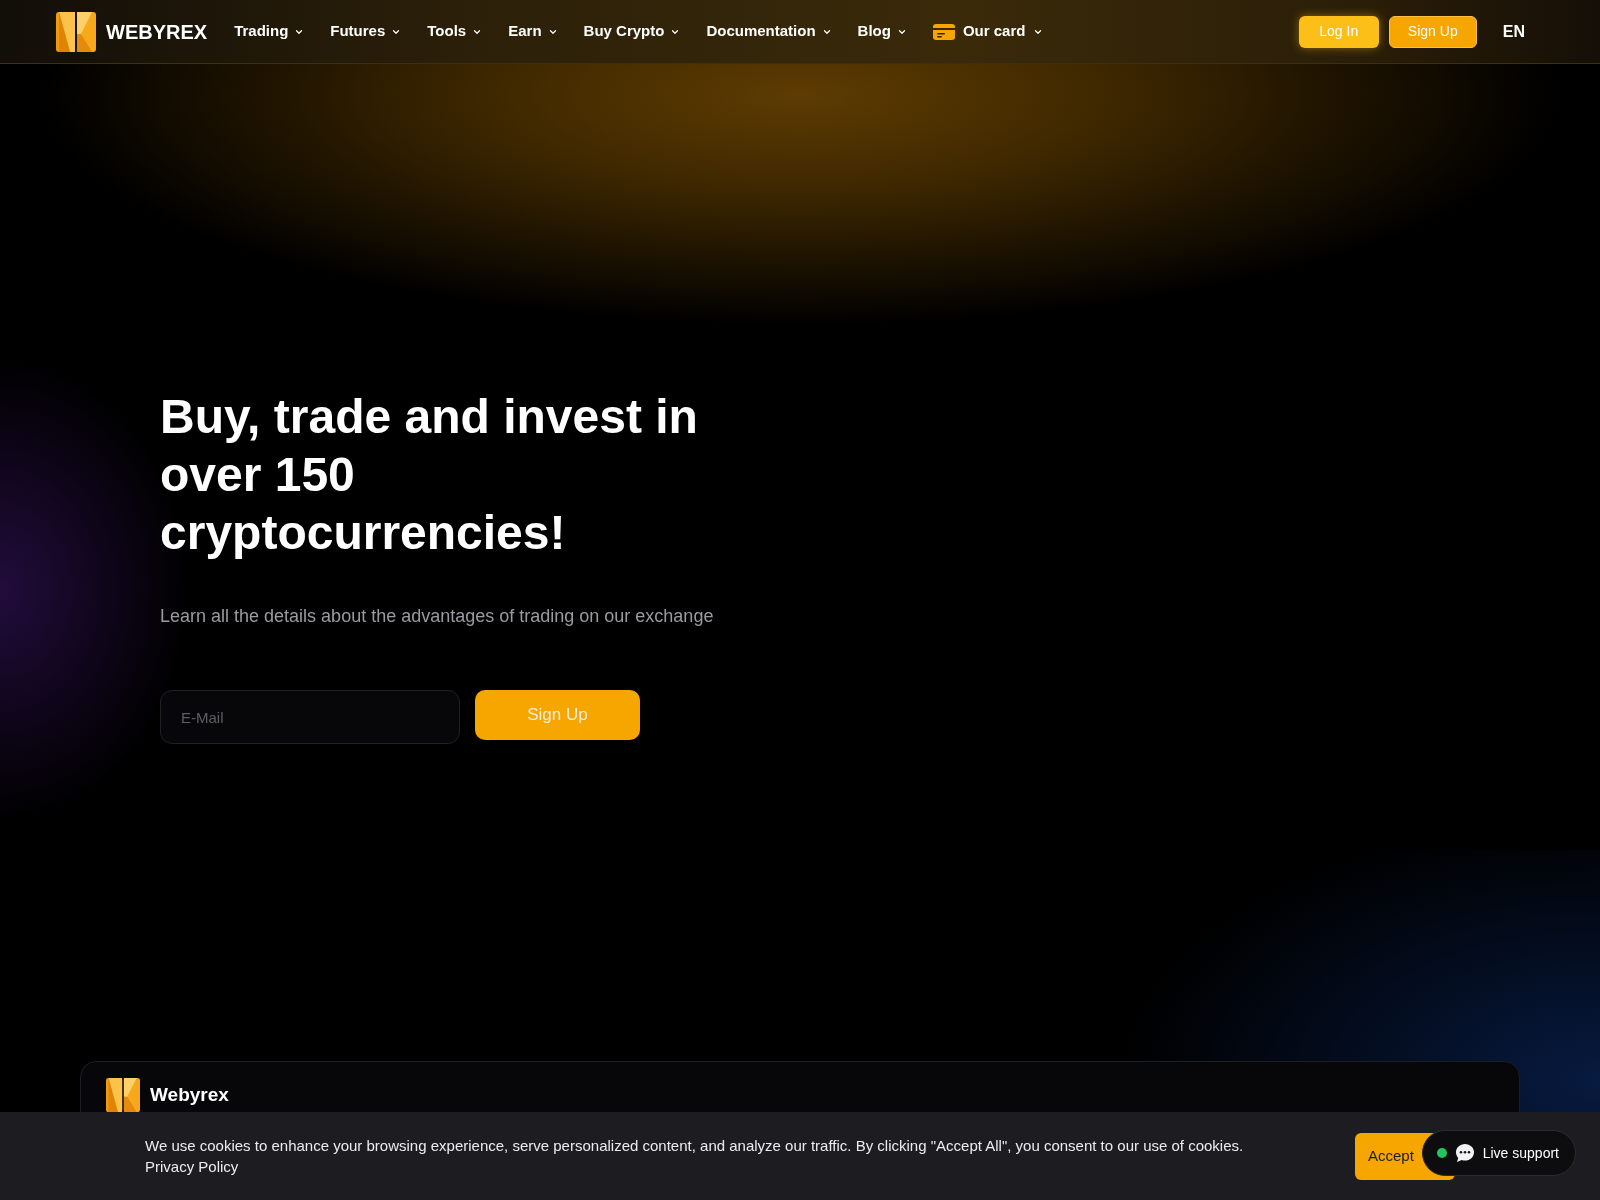  I want to click on nav-menu-item: Documentation, so click(769, 31).